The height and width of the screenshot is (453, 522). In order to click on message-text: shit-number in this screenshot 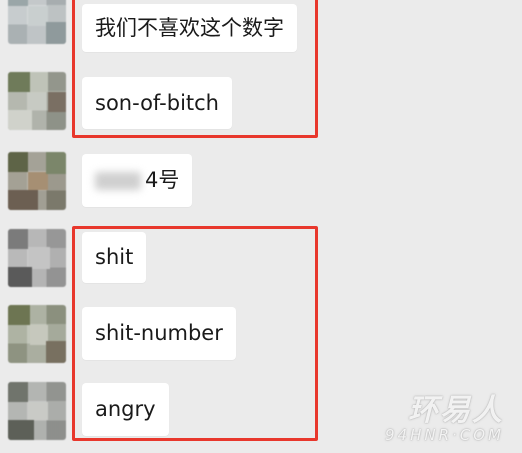, I will do `click(159, 333)`.